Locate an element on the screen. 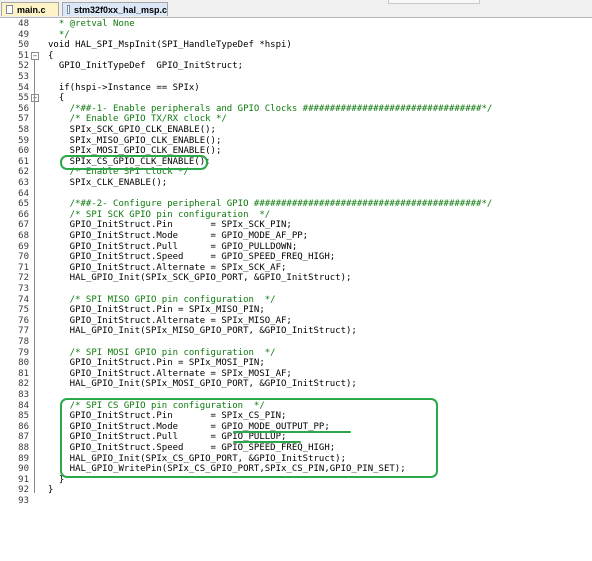  code-line: 51−{ is located at coordinates (296, 56).